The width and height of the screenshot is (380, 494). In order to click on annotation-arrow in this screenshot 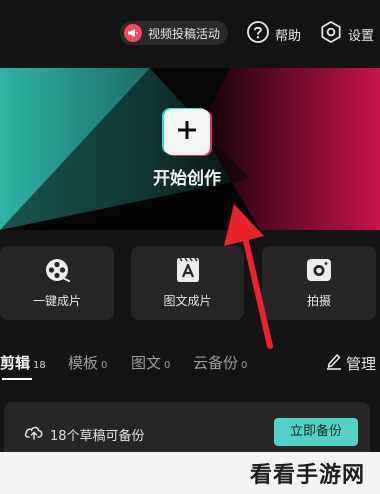, I will do `click(248, 276)`.